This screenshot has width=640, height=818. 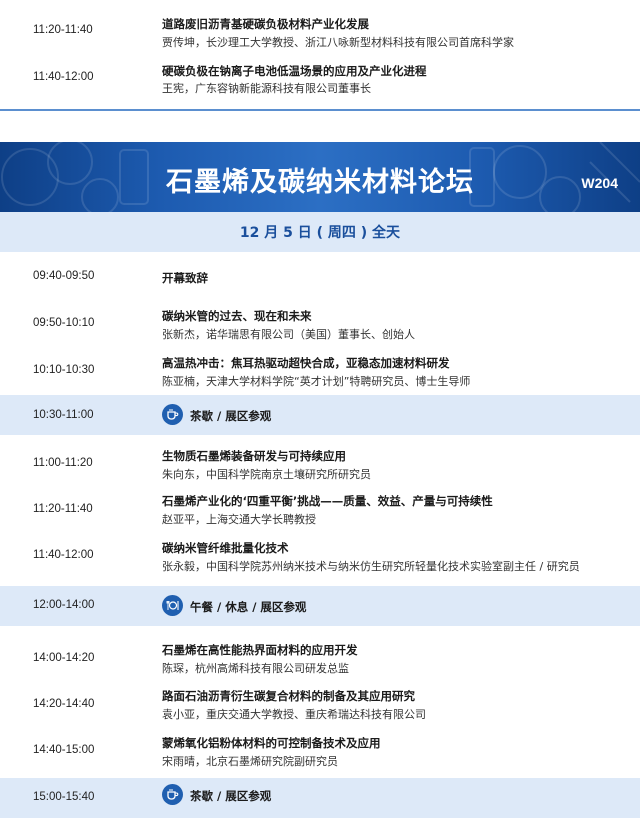 I want to click on agenda-time: 15:00-15:40, so click(x=64, y=797).